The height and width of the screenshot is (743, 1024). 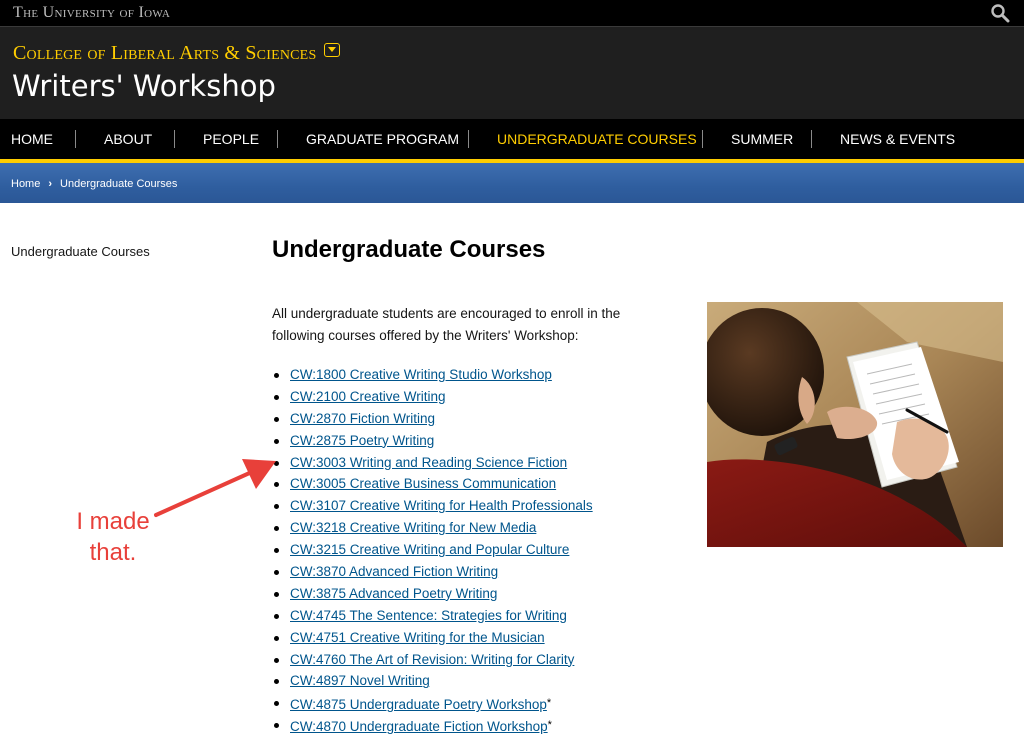 I want to click on annotation-arrow, so click(x=215, y=488).